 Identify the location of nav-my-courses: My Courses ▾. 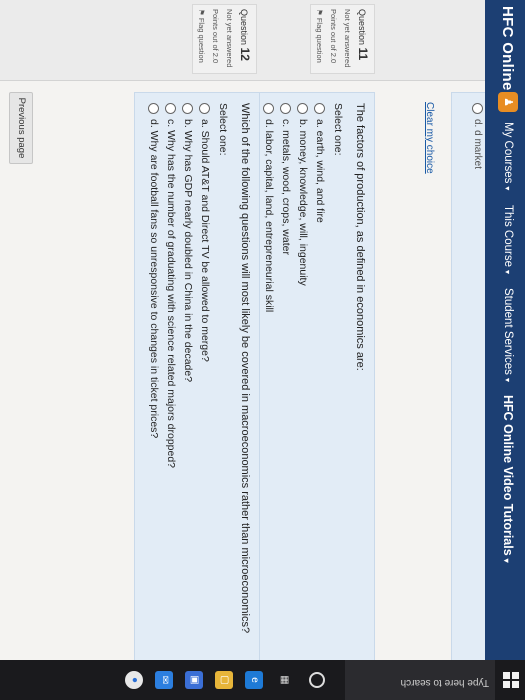
(508, 156).